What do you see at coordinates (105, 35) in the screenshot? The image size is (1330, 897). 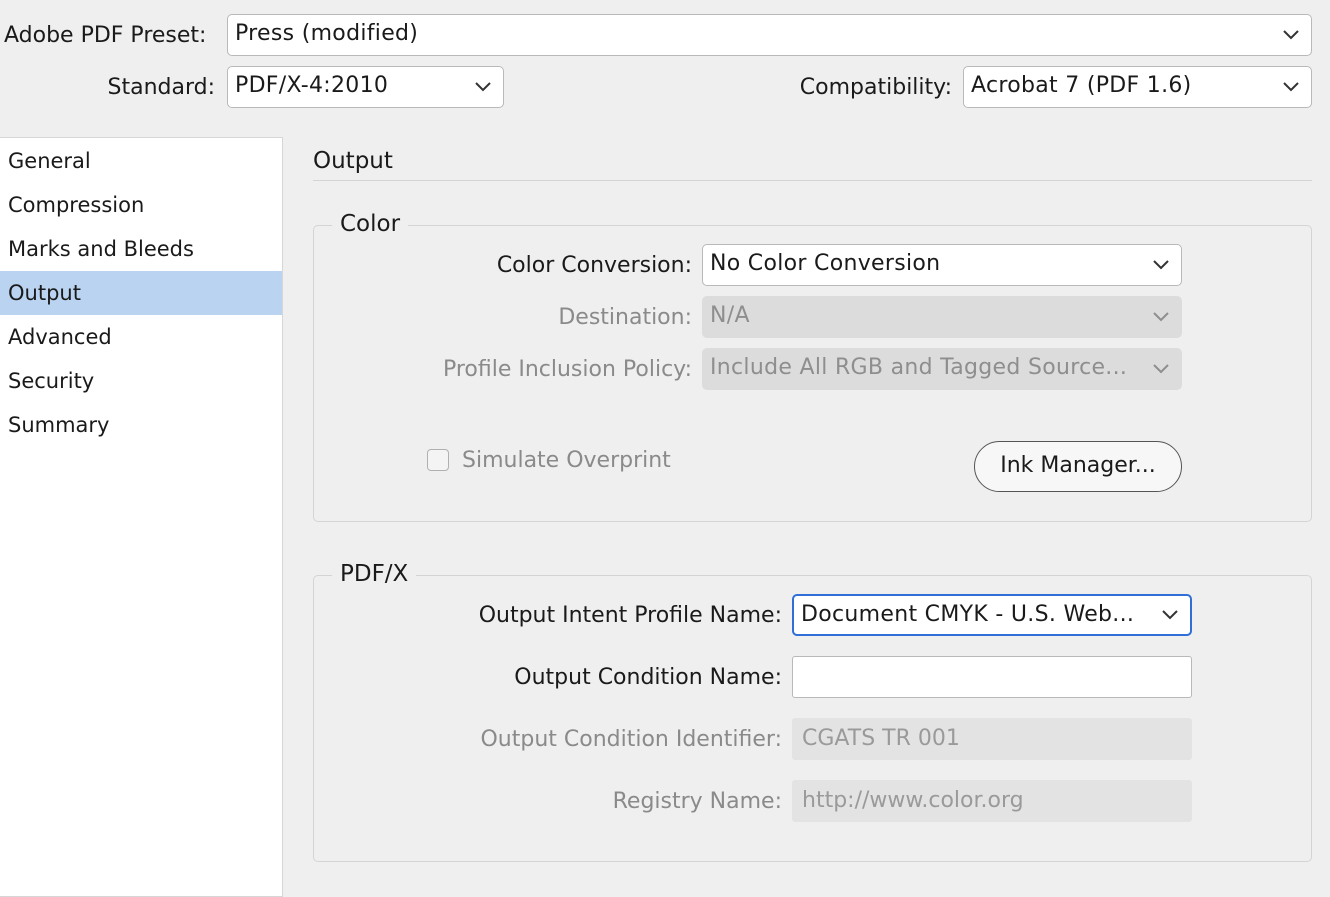 I see `preset-label: Adobe PDF Preset:` at bounding box center [105, 35].